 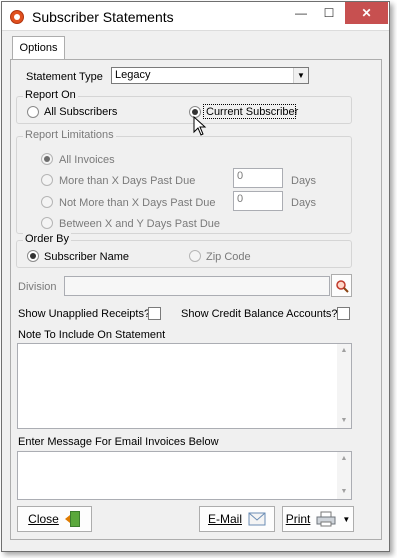 What do you see at coordinates (184, 386) in the screenshot?
I see `note-textarea: ▲ ▼` at bounding box center [184, 386].